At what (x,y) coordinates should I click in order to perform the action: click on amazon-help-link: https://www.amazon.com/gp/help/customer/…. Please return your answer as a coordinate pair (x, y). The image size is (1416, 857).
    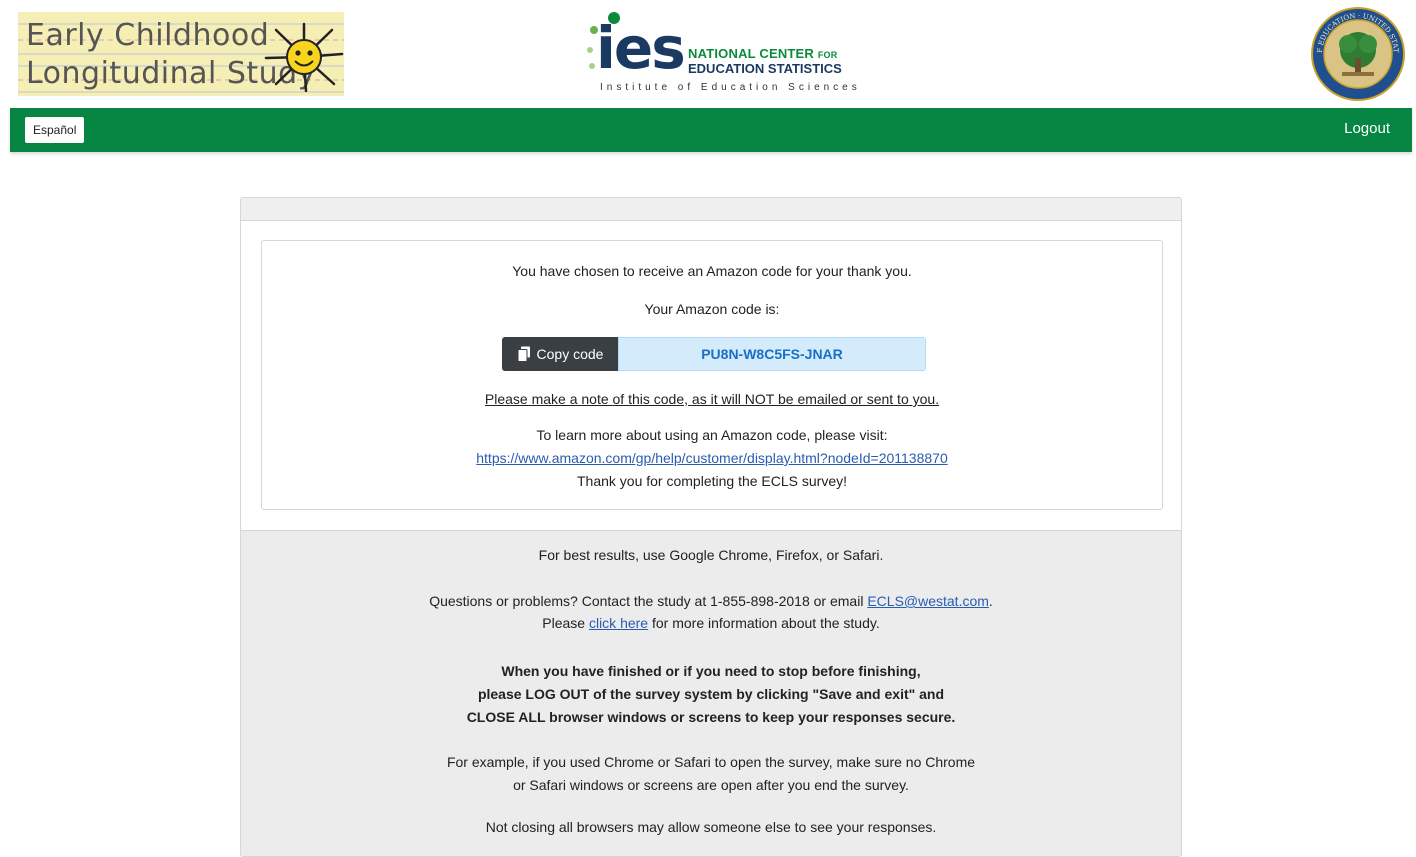
    Looking at the image, I should click on (711, 458).